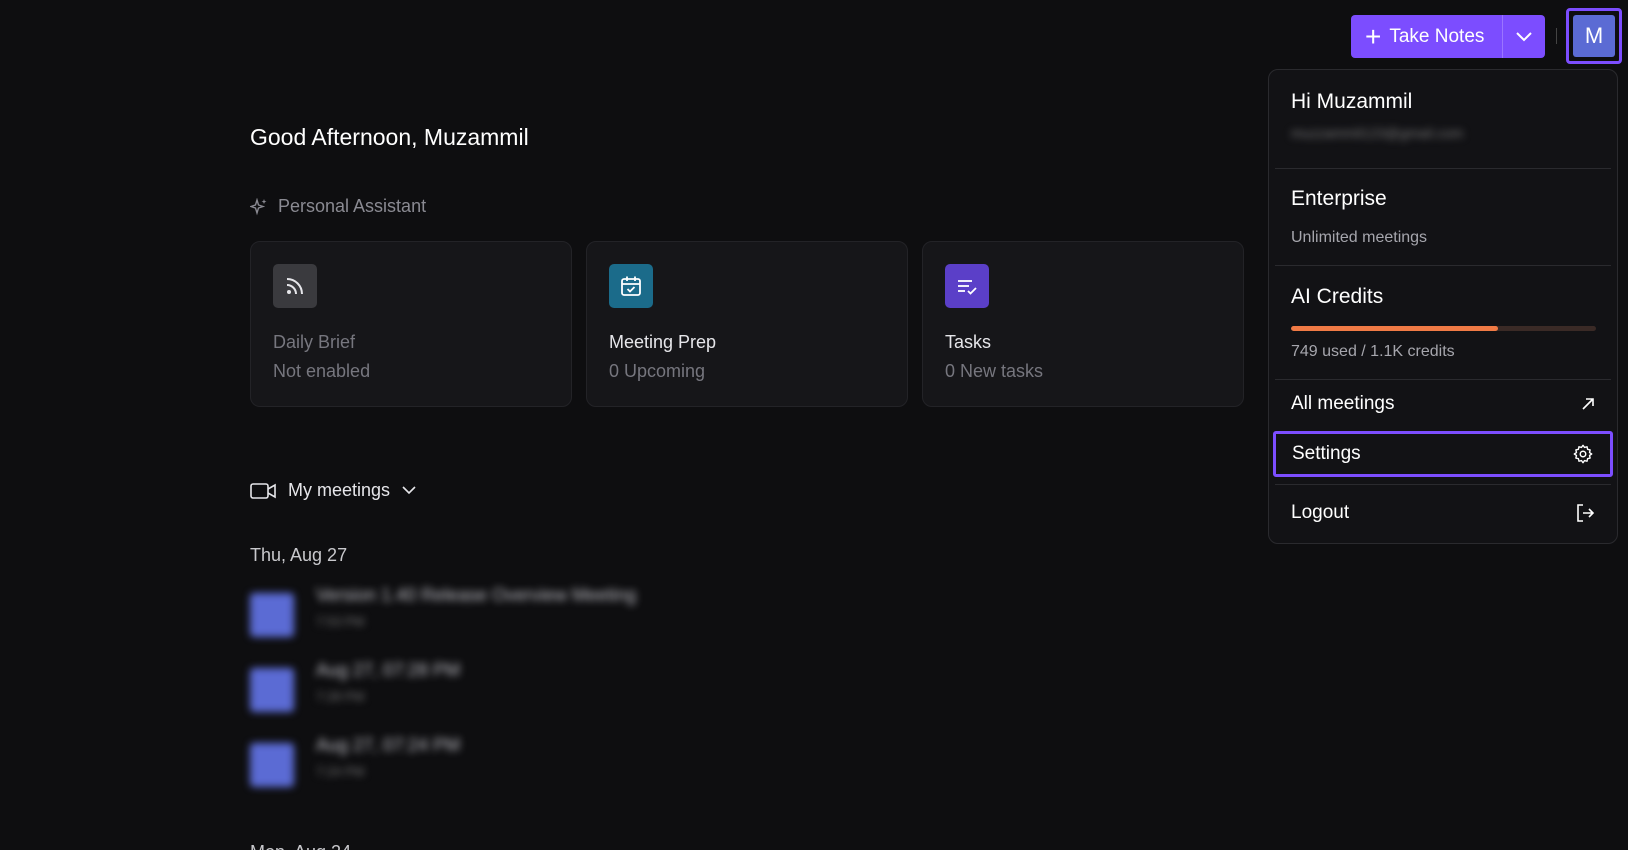 Image resolution: width=1628 pixels, height=850 pixels. I want to click on meeting-title: Version 1.40 Release Overview Meeting, so click(476, 595).